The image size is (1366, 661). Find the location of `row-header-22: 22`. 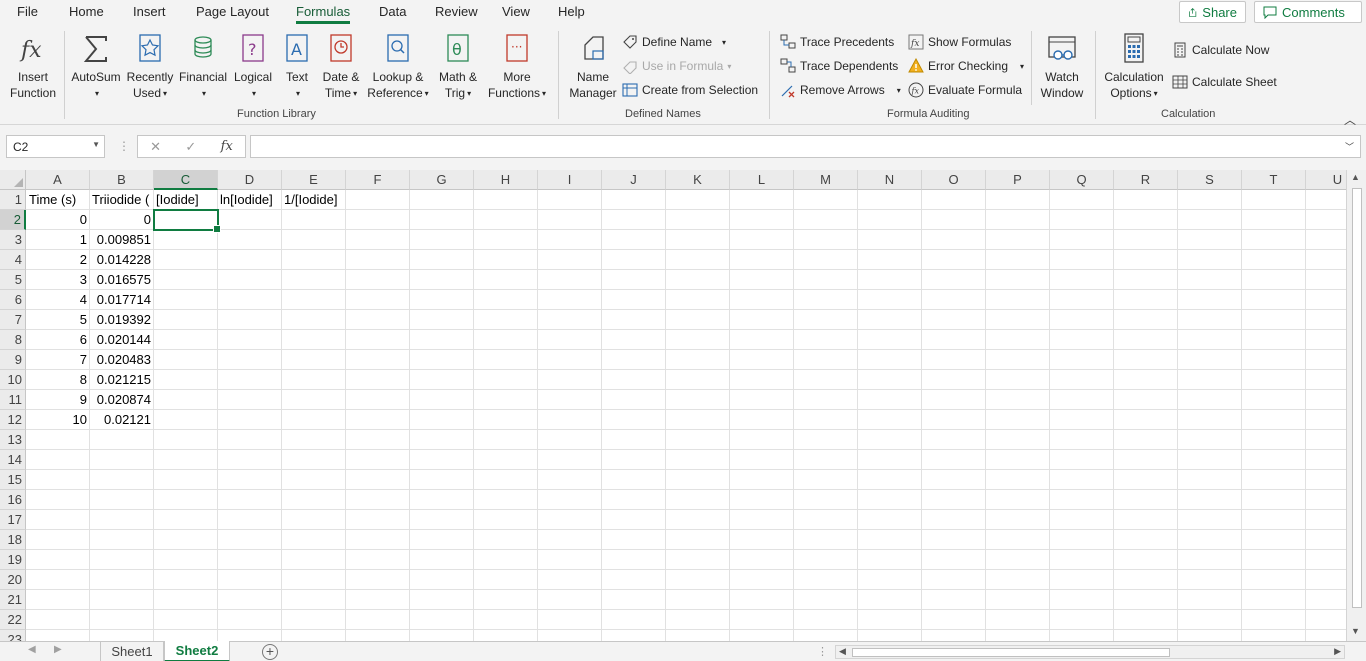

row-header-22: 22 is located at coordinates (13, 620).